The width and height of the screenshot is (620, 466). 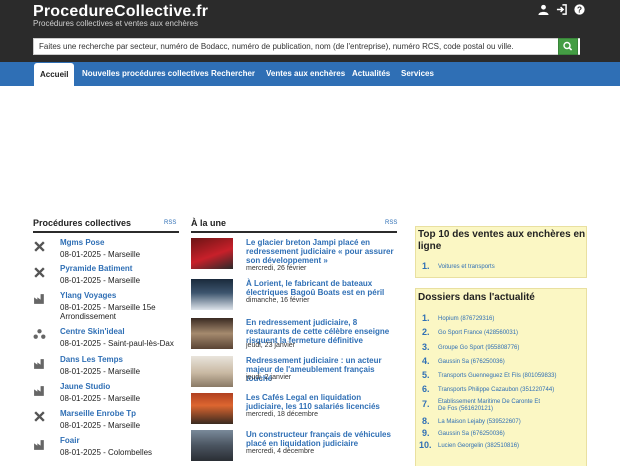 What do you see at coordinates (426, 375) in the screenshot?
I see `dossier-rank: 5.` at bounding box center [426, 375].